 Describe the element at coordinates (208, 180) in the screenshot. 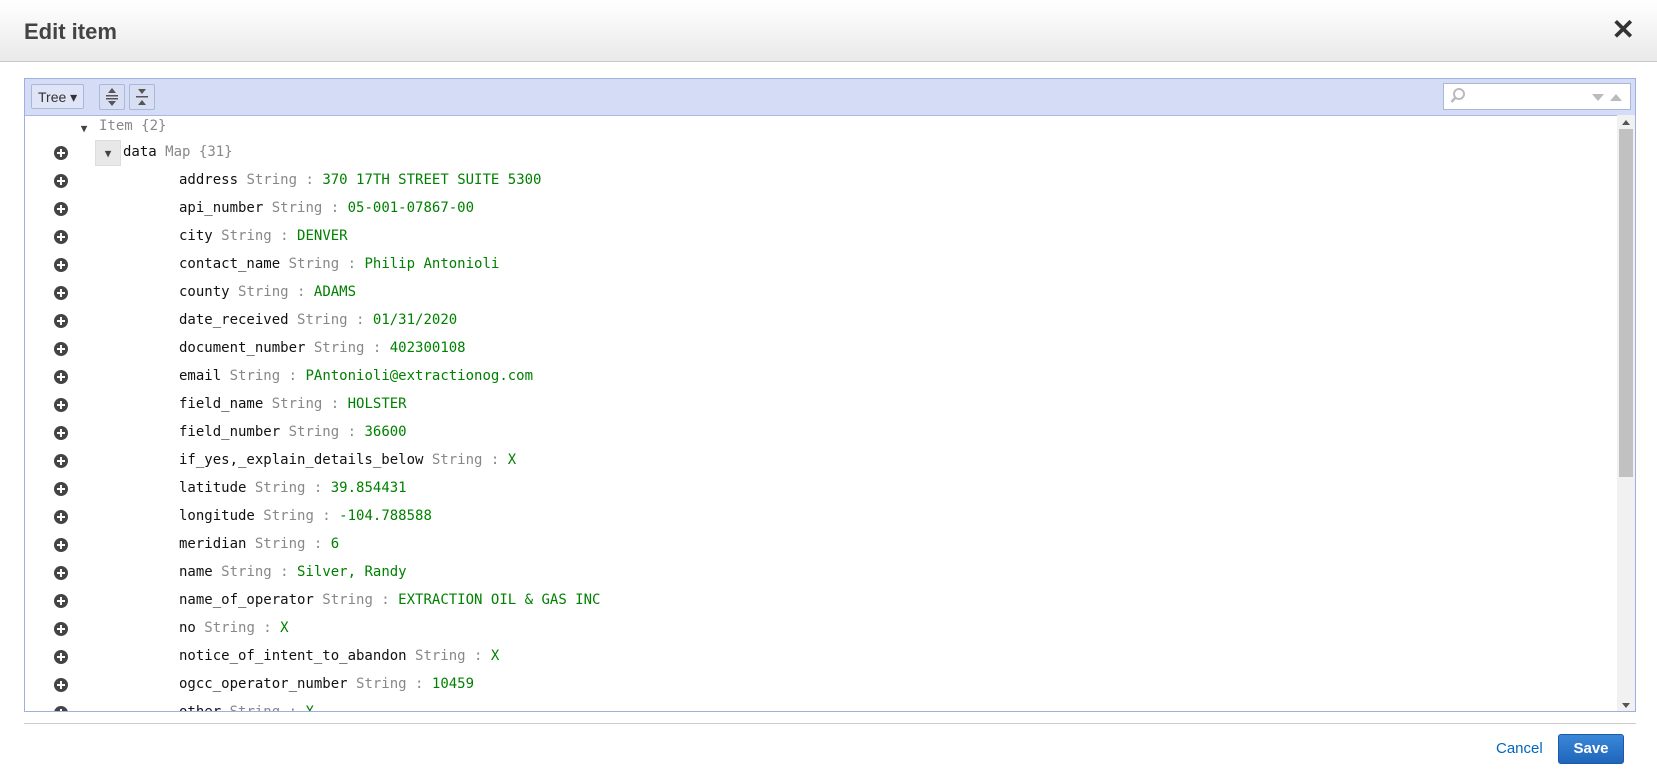

I see `field-key: address` at that location.